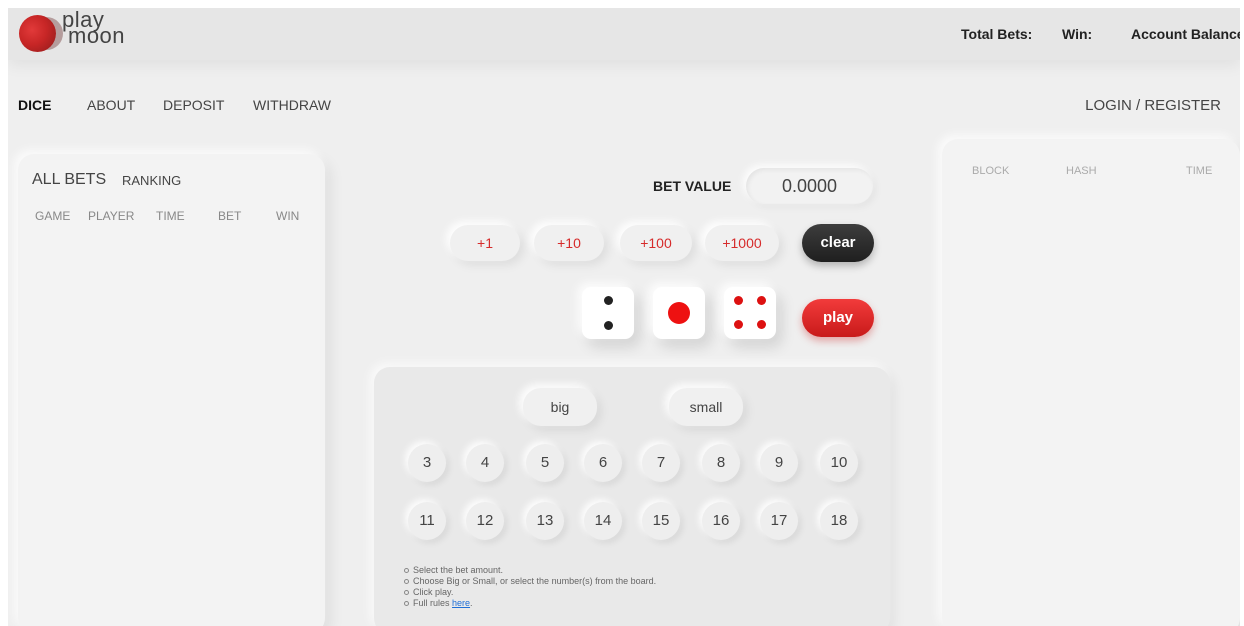 The height and width of the screenshot is (626, 1244). I want to click on brand-logo-text: play moon, so click(94, 28).